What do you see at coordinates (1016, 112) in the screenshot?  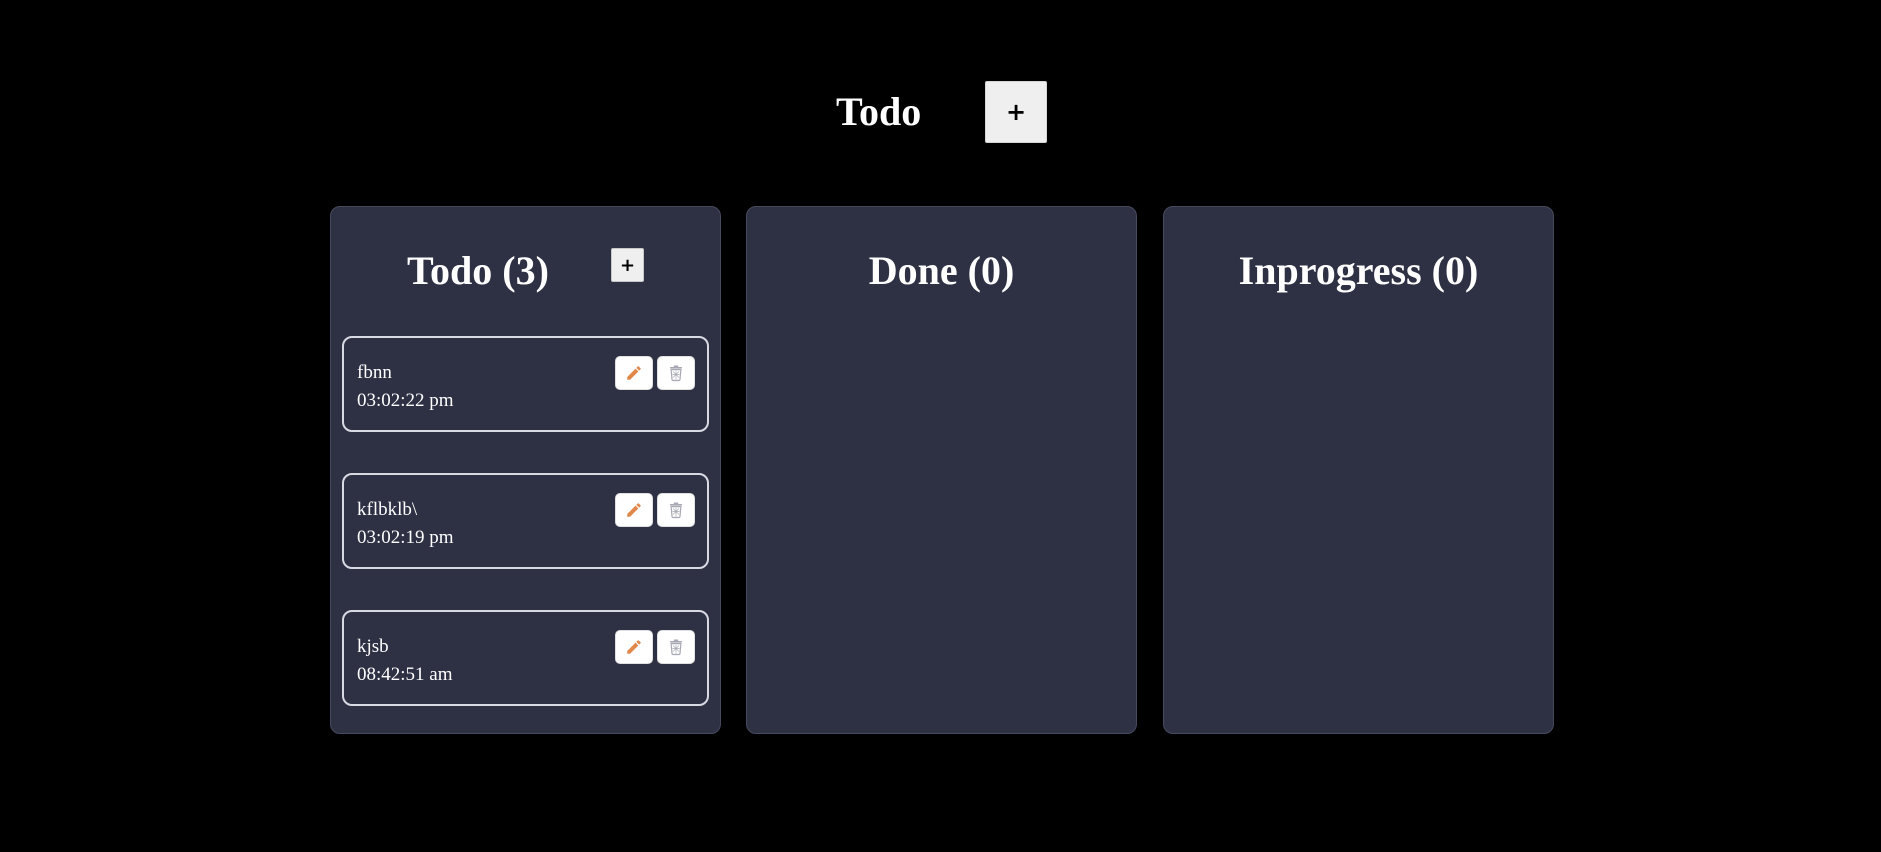 I see `add-column-button: +` at bounding box center [1016, 112].